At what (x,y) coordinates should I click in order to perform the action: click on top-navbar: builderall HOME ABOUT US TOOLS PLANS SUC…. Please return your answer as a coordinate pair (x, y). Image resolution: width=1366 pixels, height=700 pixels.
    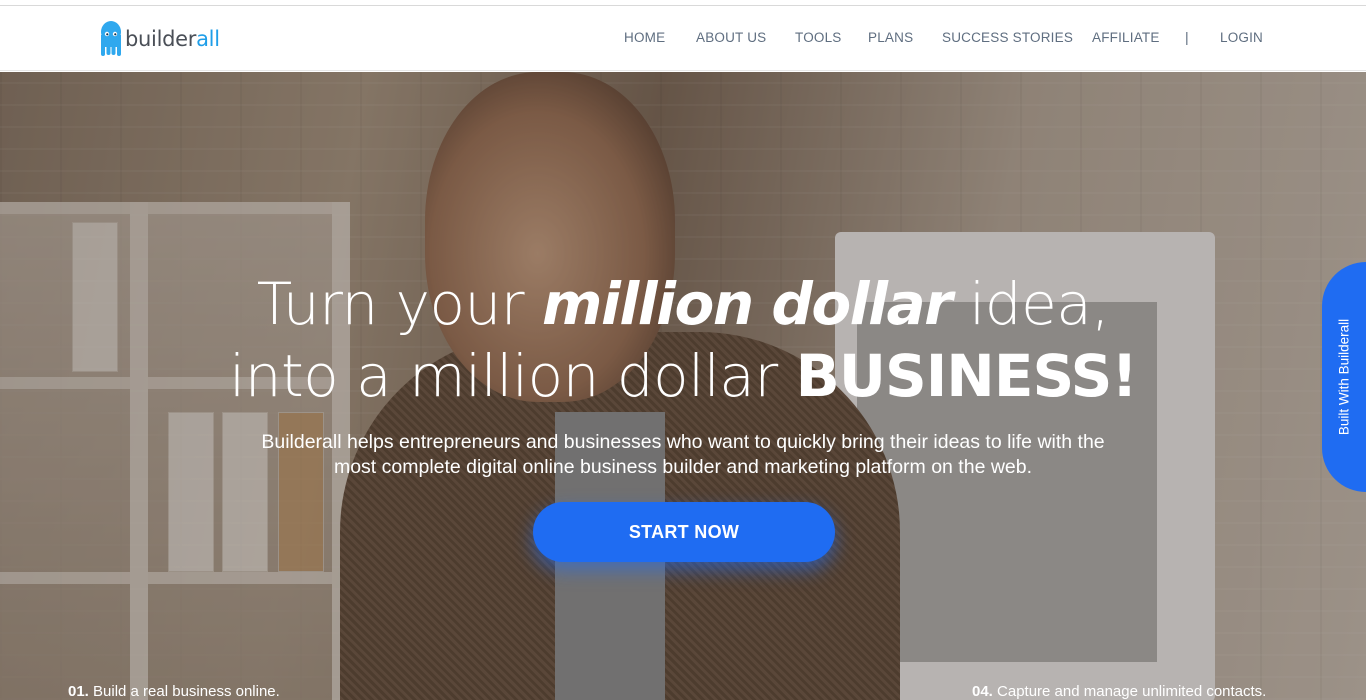
    Looking at the image, I should click on (683, 38).